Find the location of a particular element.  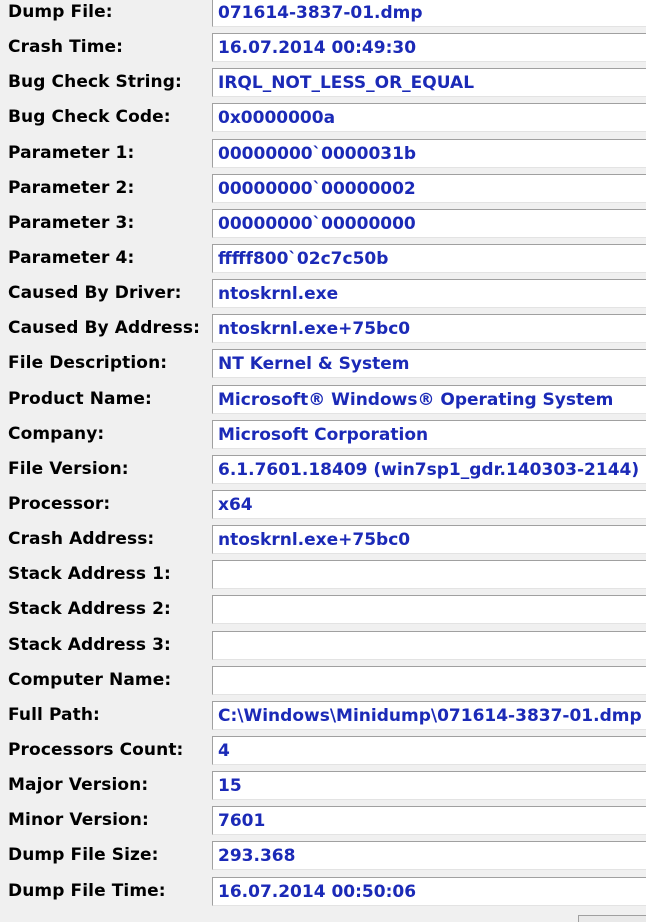

property-row-caused-by-driver: Caused By Driver: ntoskrnl.exe is located at coordinates (323, 292).